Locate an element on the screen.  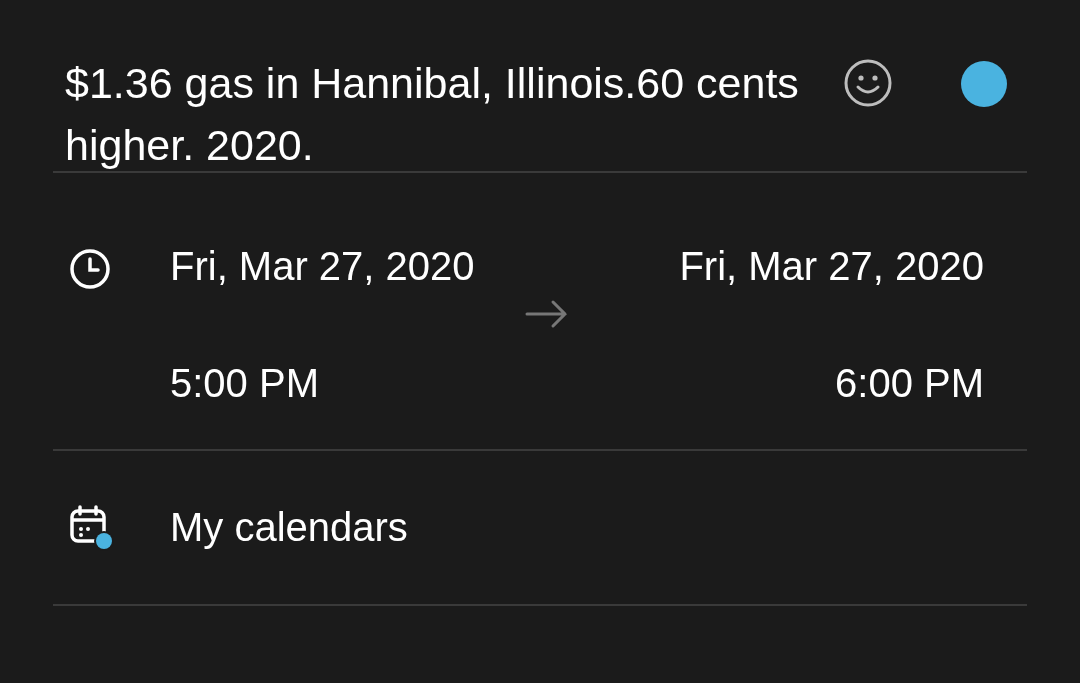
start-date: Fri, Mar 27, 2020 is located at coordinates (322, 266).